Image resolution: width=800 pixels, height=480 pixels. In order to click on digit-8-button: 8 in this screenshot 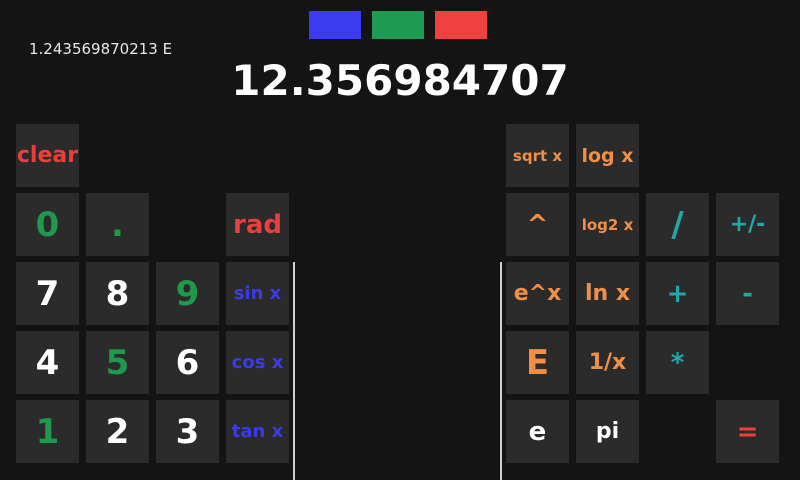, I will do `click(117, 293)`.